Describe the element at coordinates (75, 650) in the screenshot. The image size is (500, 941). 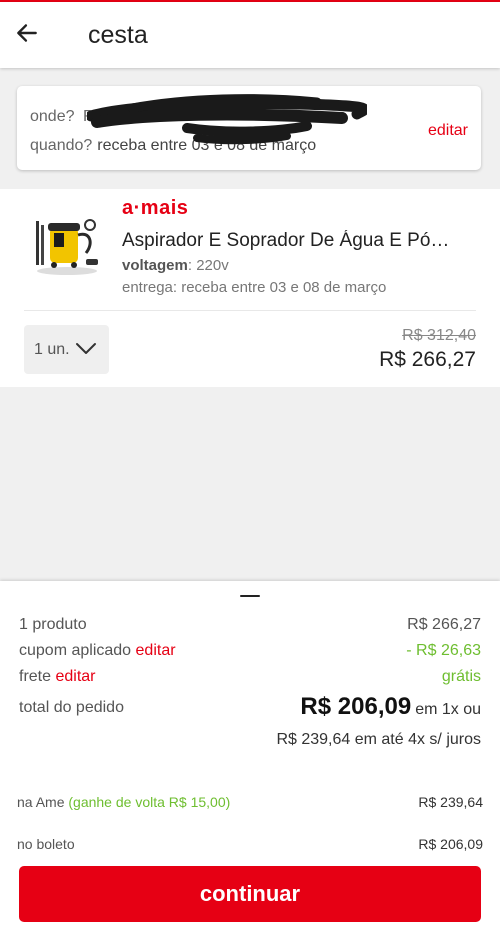
I see `coupon-label: cupom aplicado` at that location.